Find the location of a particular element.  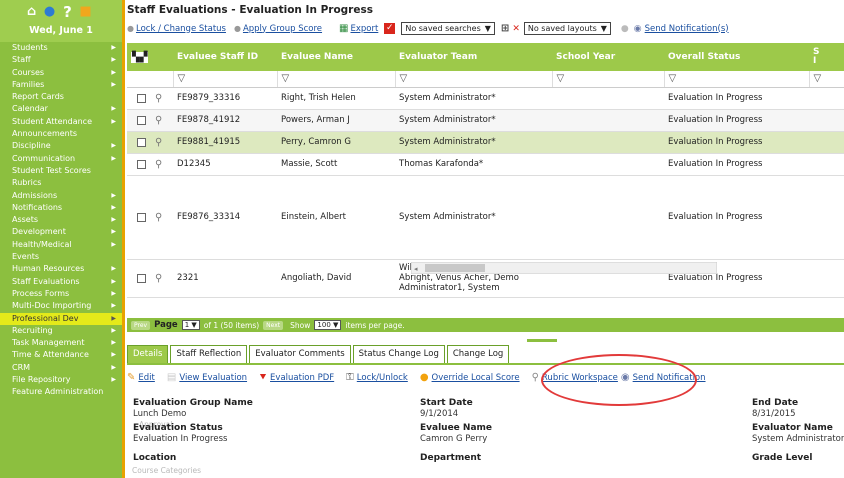

sidebar-item-admissions: Admissions ▶ is located at coordinates (61, 196).